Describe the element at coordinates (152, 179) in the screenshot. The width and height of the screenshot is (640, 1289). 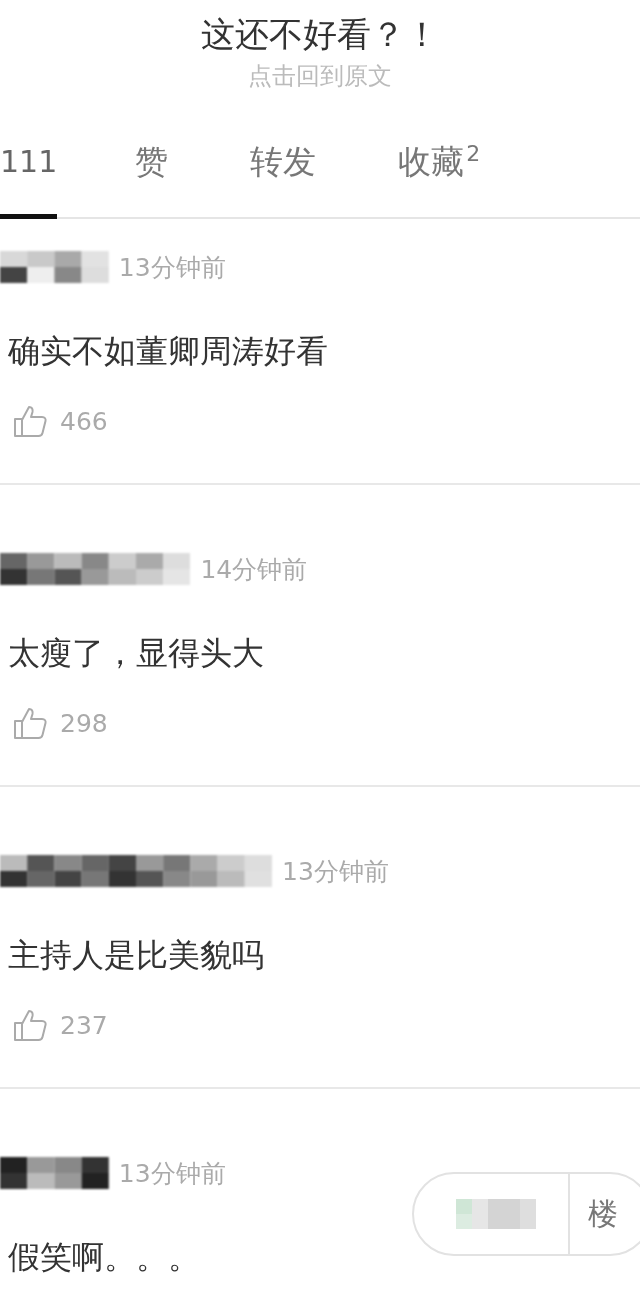
I see `tab: 赞` at that location.